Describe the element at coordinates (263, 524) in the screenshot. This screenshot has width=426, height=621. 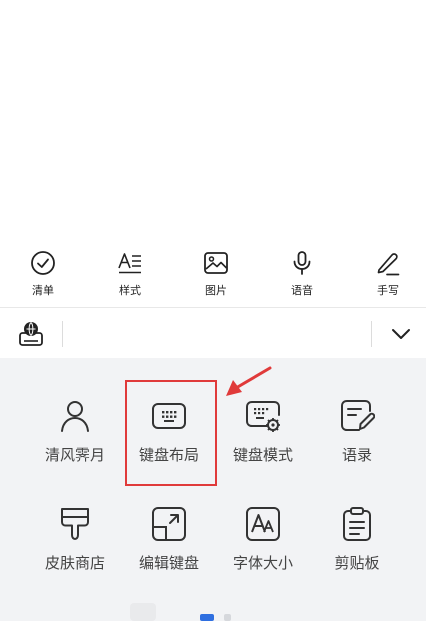
I see `font-size-icon` at that location.